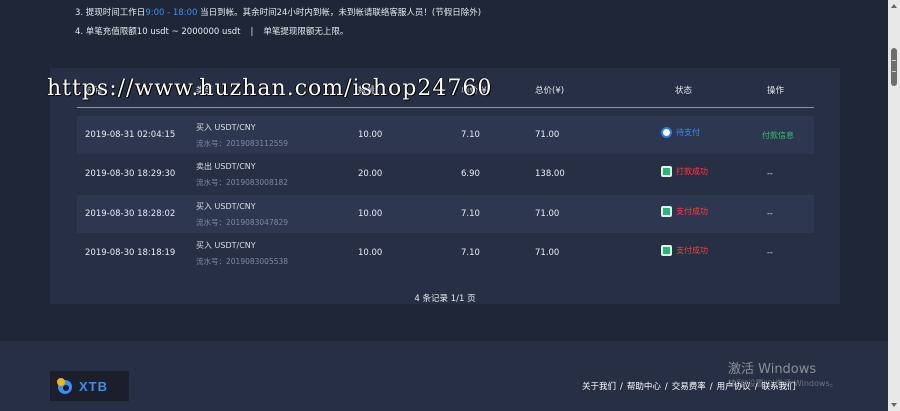 The image size is (900, 411). Describe the element at coordinates (93, 386) in the screenshot. I see `logo-text: XTB` at that location.